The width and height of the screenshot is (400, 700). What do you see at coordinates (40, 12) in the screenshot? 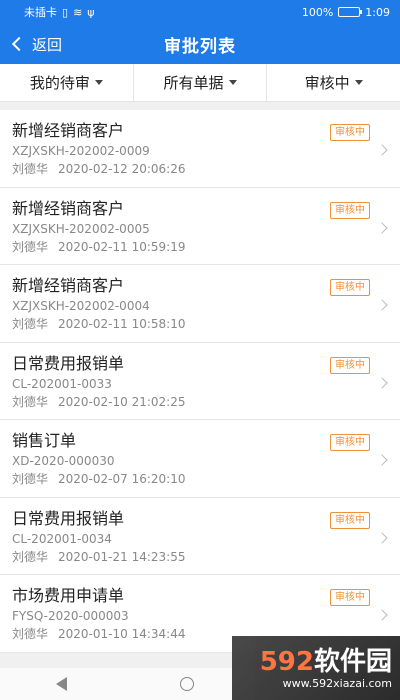
I see `carrier-text: 未插卡` at bounding box center [40, 12].